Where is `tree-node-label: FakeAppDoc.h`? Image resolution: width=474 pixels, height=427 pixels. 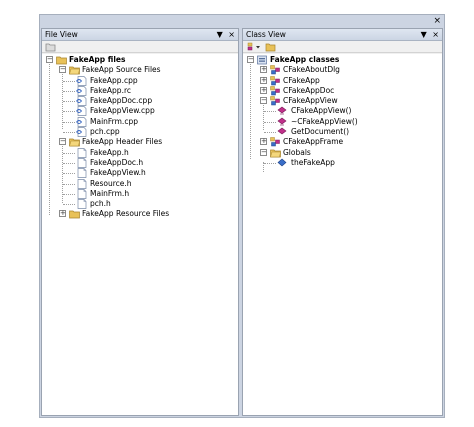
tree-node-label: FakeAppDoc.h is located at coordinates (117, 162).